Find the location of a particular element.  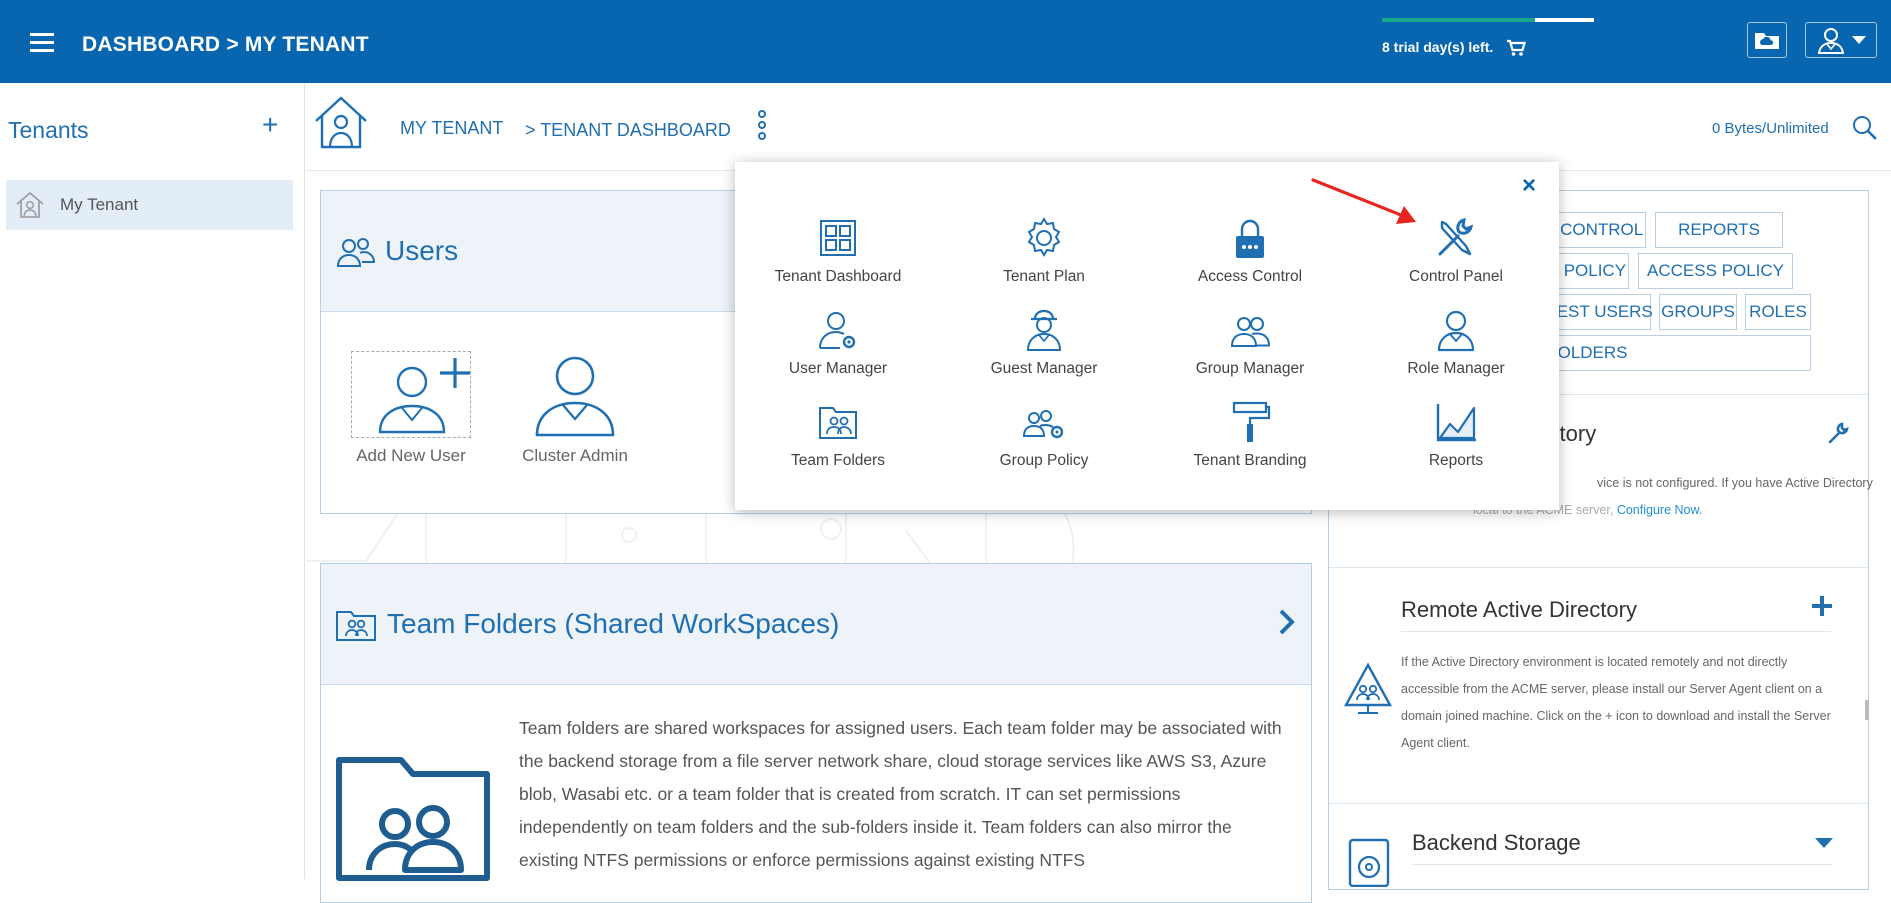

trial-progress-bar is located at coordinates (1488, 20).